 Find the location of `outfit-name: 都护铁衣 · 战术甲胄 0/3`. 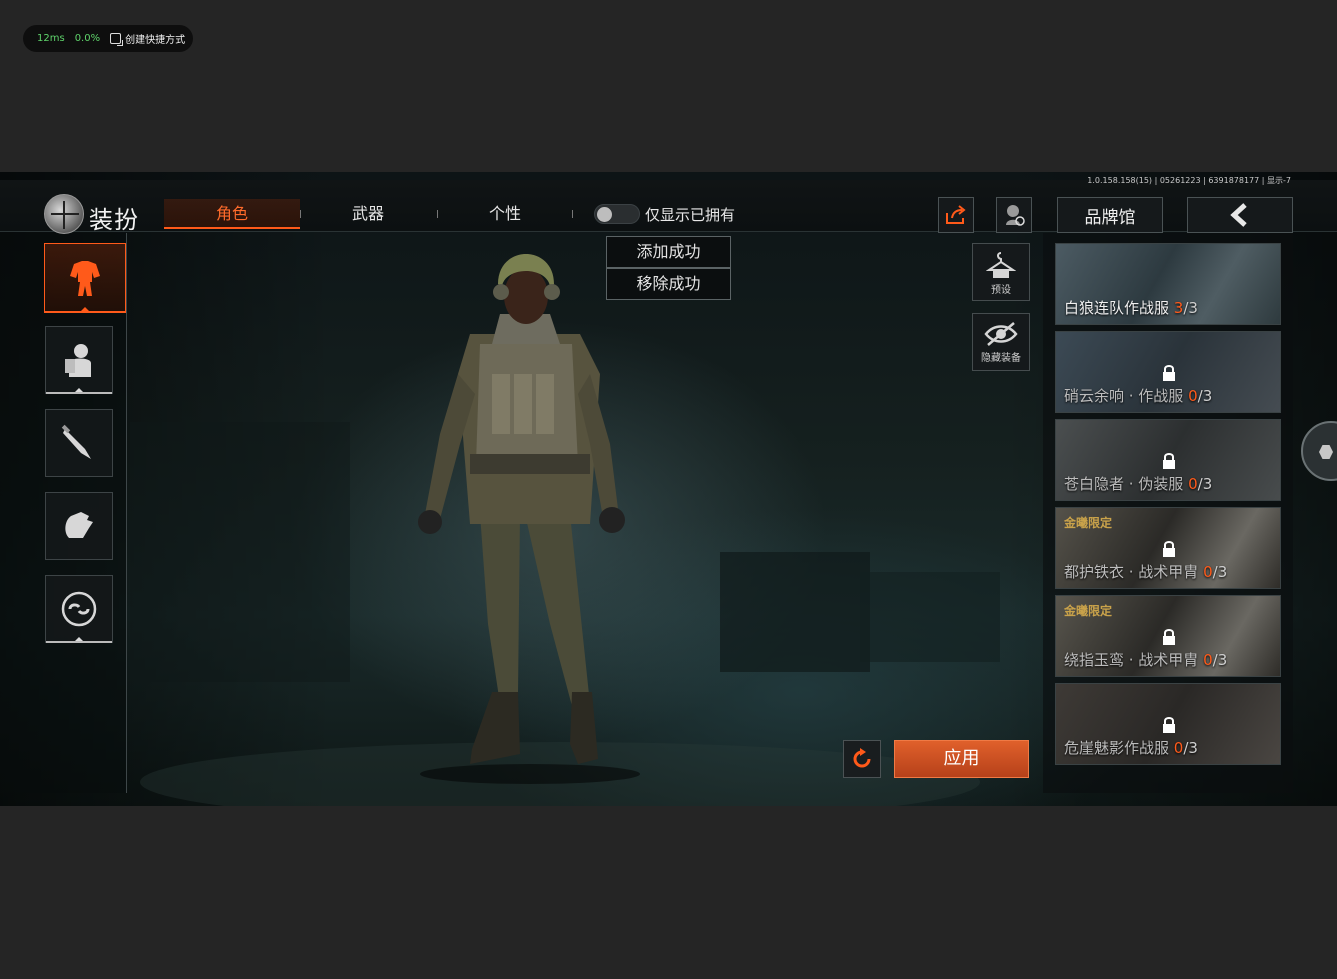

outfit-name: 都护铁衣 · 战术甲胄 0/3 is located at coordinates (1146, 572).